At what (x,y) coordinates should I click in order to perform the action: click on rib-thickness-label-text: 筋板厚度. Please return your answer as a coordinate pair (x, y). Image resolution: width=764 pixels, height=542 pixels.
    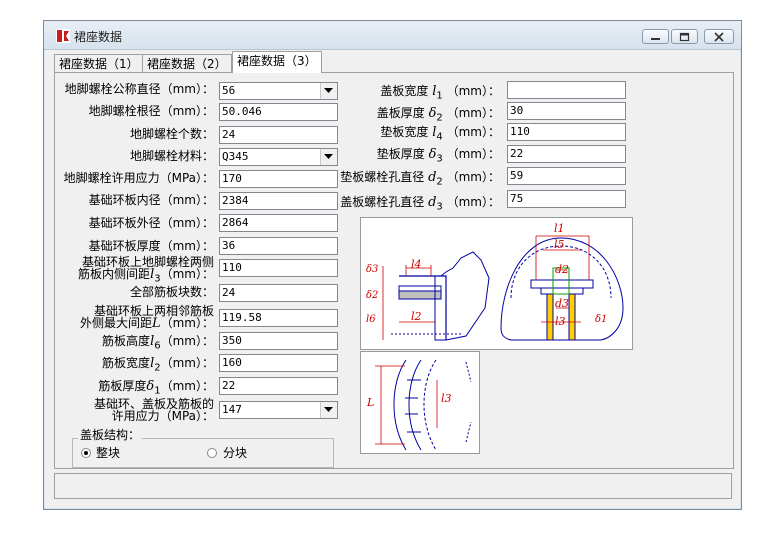
    Looking at the image, I should click on (122, 386).